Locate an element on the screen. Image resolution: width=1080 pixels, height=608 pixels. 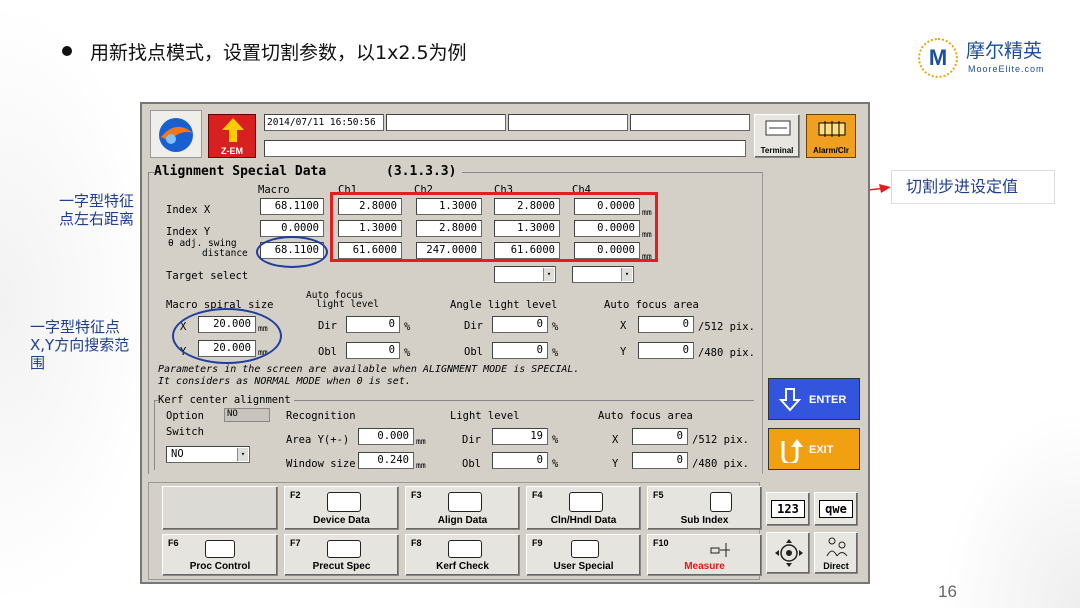
af-obl-field: 0 is located at coordinates (373, 350).